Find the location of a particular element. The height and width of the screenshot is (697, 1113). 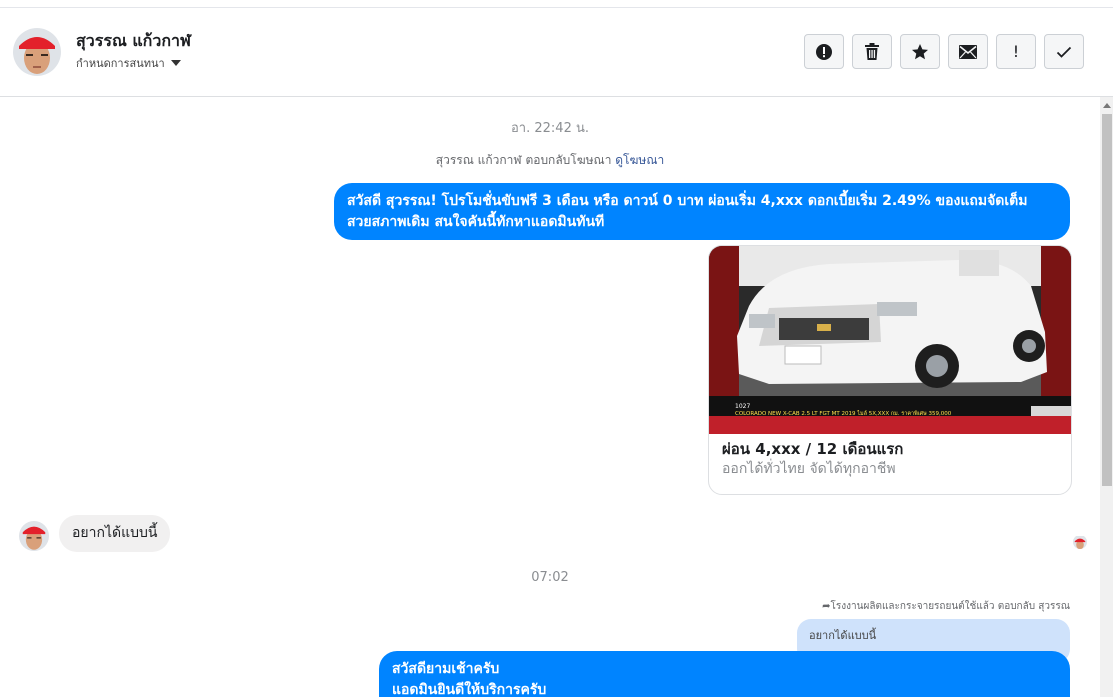

message-line: สวยสภาพเดิม สนใจคันนี้ทักหาแอดมินทันที is located at coordinates (476, 222).